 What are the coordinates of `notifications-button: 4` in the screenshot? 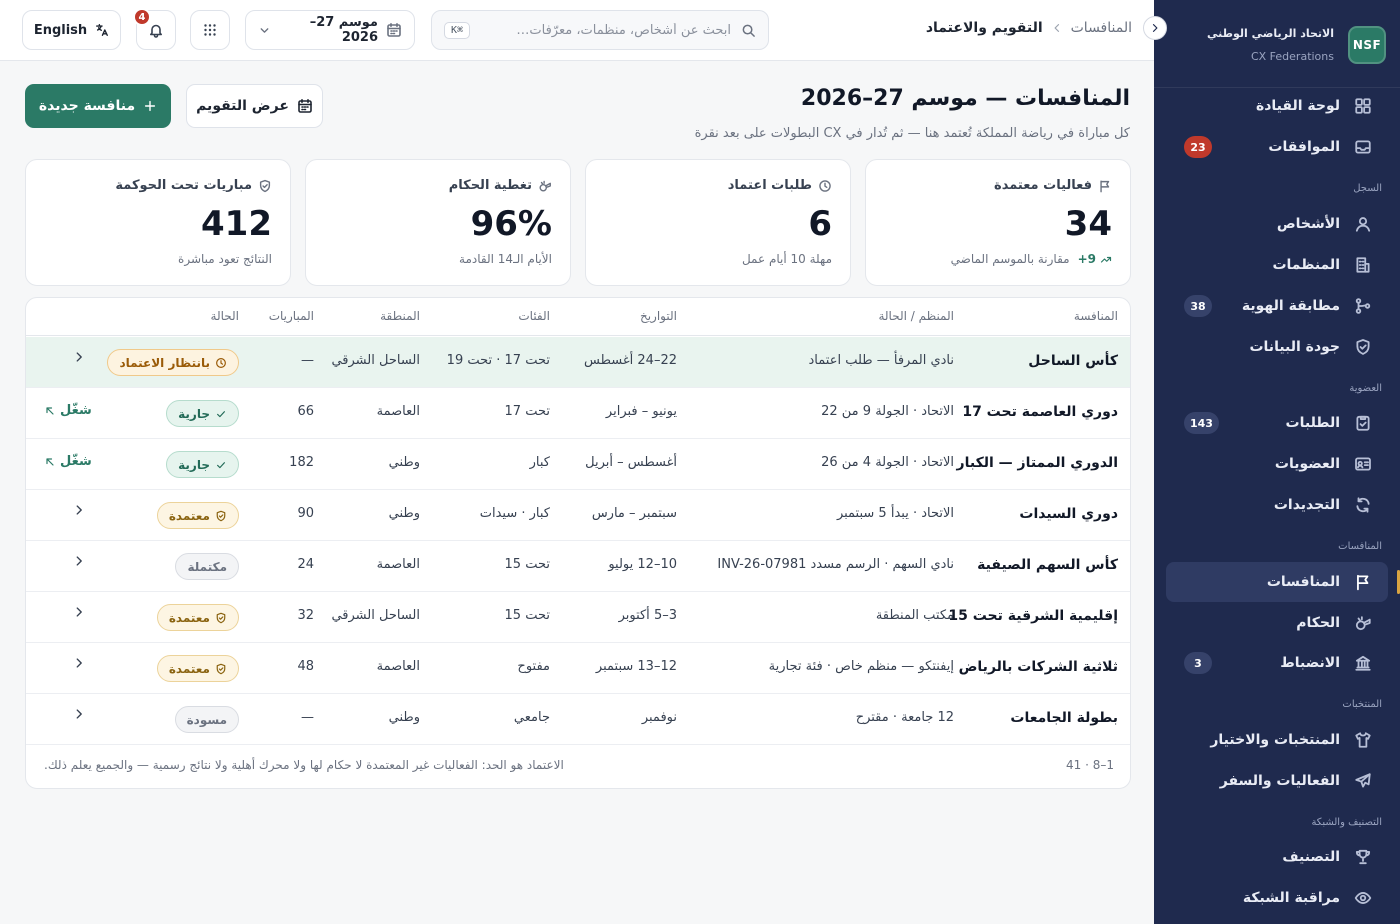 It's located at (154, 29).